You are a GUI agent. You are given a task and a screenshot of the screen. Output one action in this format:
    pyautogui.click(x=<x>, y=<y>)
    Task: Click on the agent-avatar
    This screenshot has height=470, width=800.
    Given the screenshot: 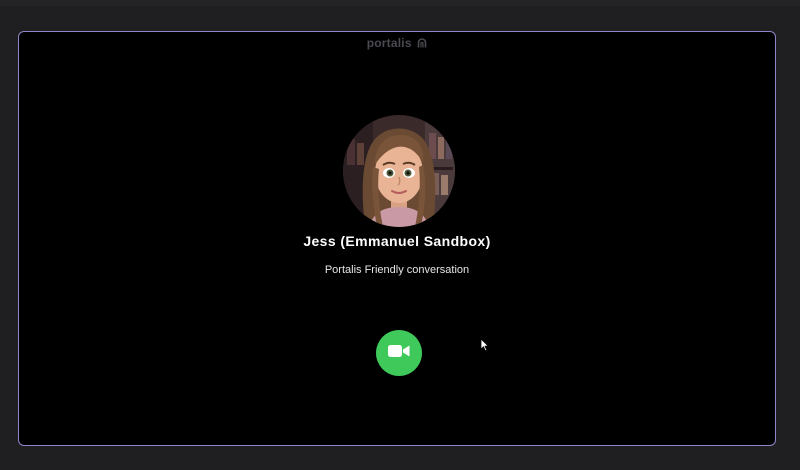 What is the action you would take?
    pyautogui.click(x=399, y=171)
    